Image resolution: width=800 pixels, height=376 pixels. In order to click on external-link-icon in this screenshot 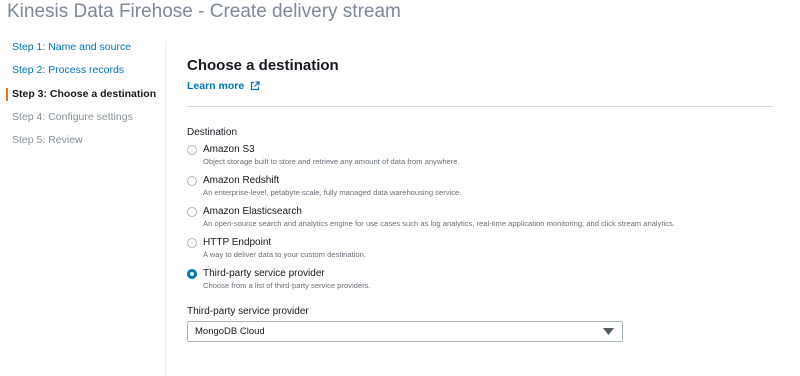, I will do `click(255, 86)`.